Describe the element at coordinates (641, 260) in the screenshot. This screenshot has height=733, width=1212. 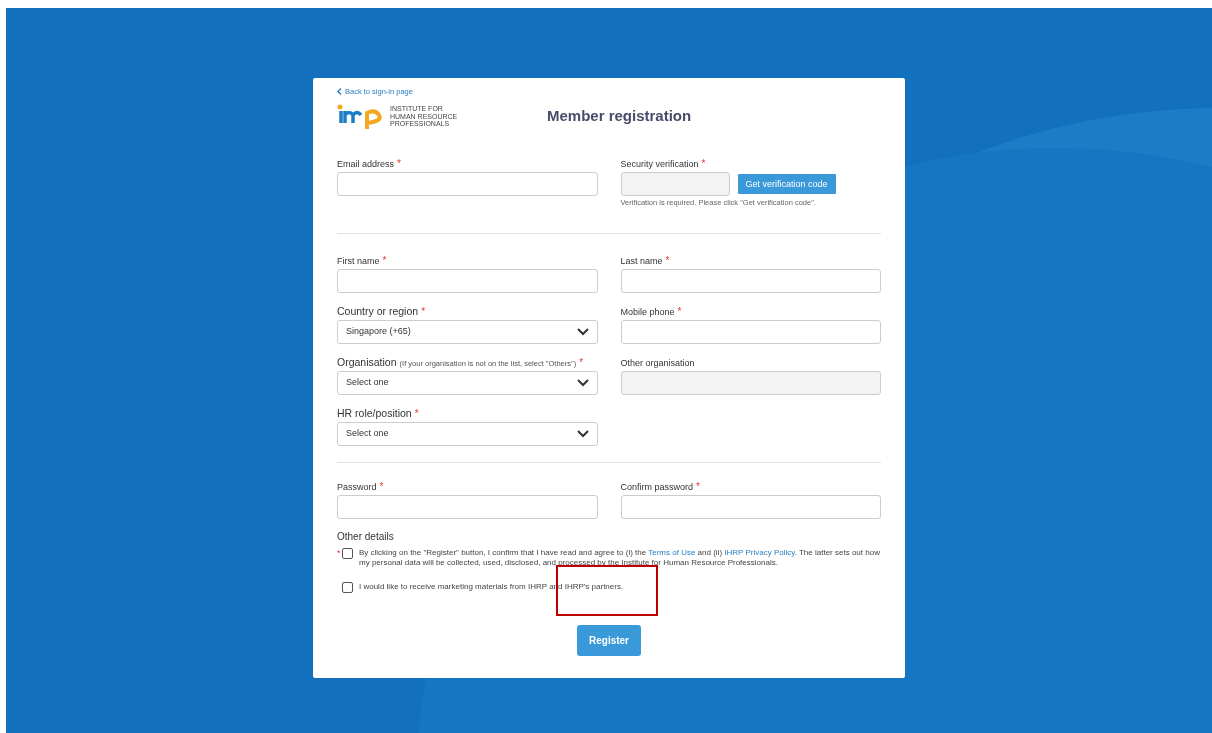
I see `field-label: Last name` at that location.